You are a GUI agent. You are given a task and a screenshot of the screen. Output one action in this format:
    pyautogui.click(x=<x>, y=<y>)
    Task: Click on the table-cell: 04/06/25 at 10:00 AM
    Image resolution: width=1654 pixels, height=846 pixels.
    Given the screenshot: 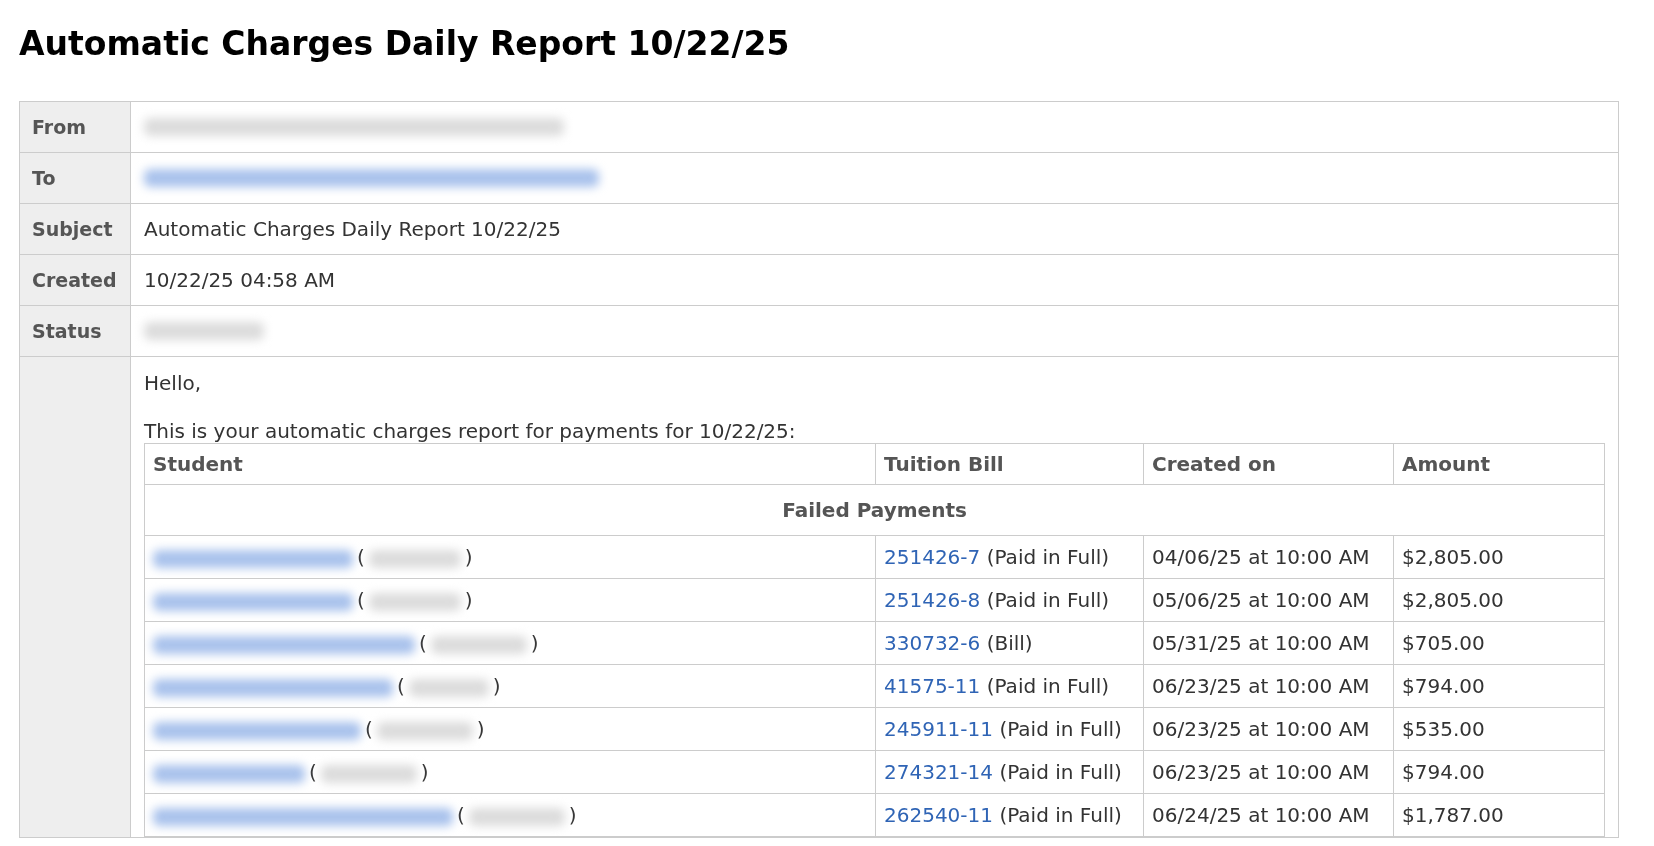 What is the action you would take?
    pyautogui.click(x=1268, y=557)
    